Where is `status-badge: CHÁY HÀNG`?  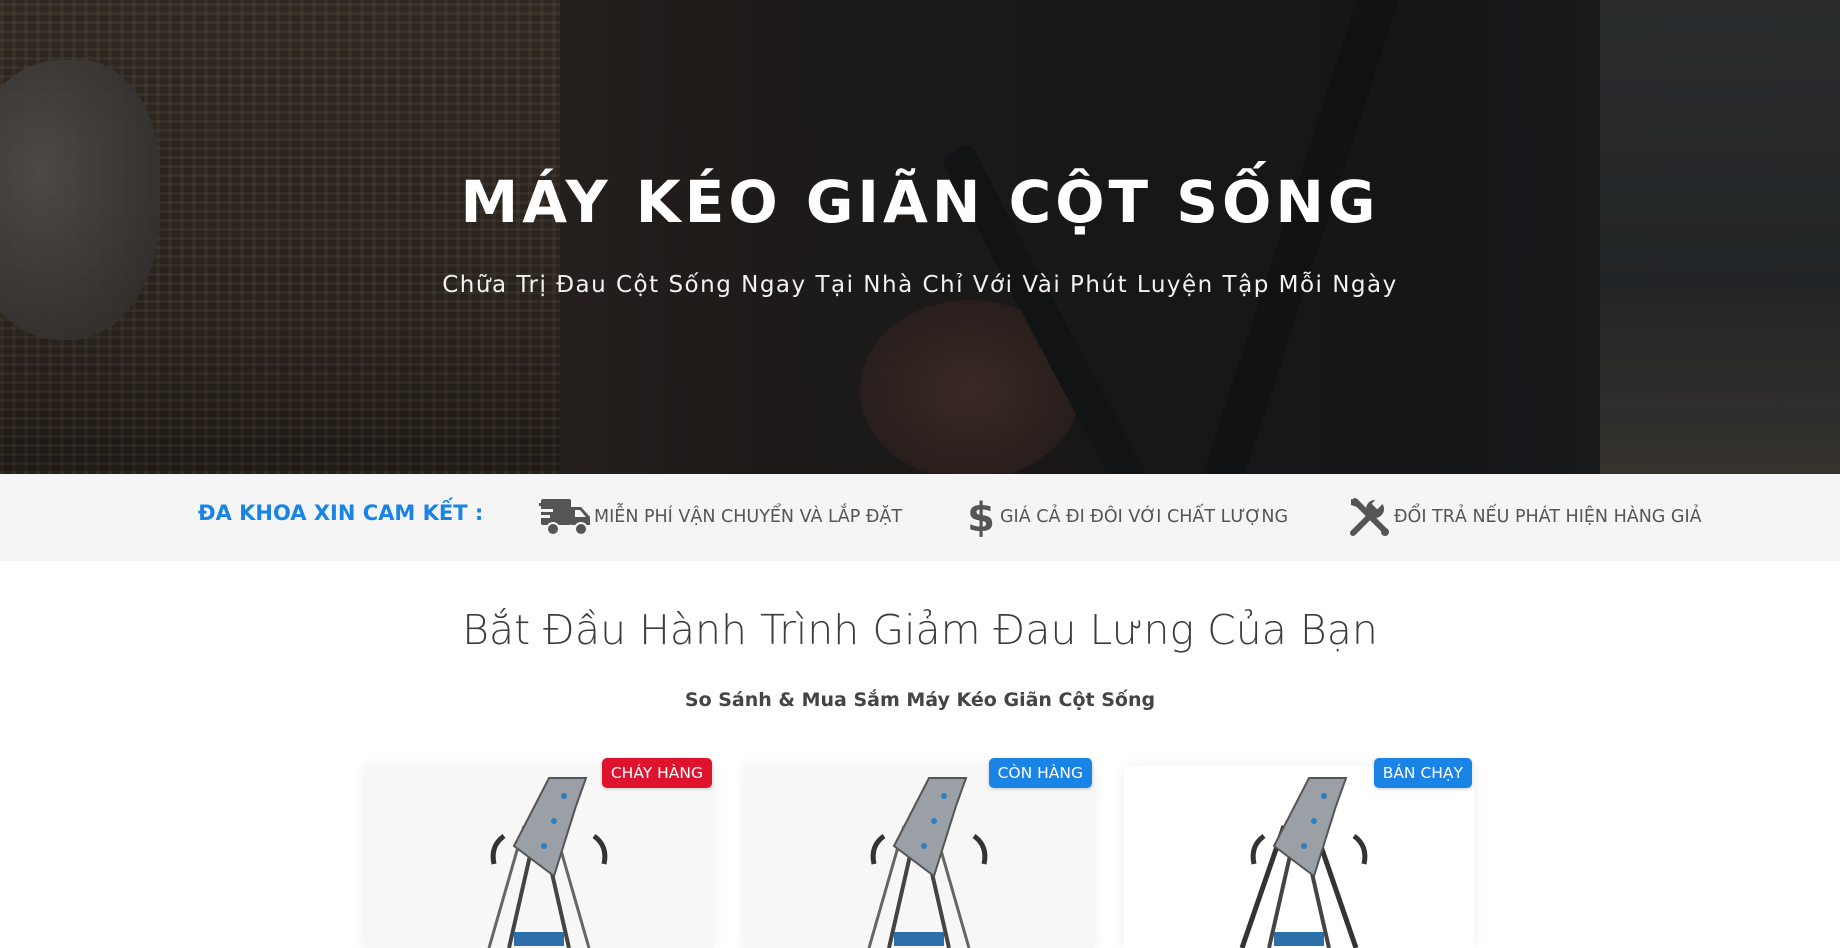
status-badge: CHÁY HÀNG is located at coordinates (656, 773).